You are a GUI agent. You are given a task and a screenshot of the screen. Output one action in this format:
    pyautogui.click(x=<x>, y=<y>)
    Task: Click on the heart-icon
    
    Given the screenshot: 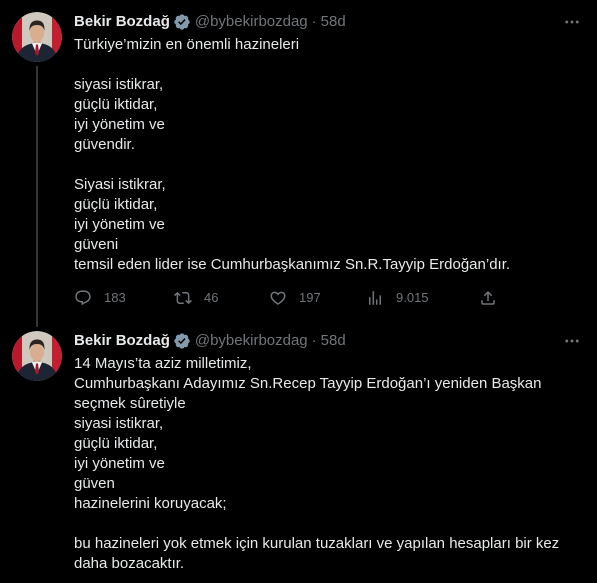 What is the action you would take?
    pyautogui.click(x=278, y=298)
    